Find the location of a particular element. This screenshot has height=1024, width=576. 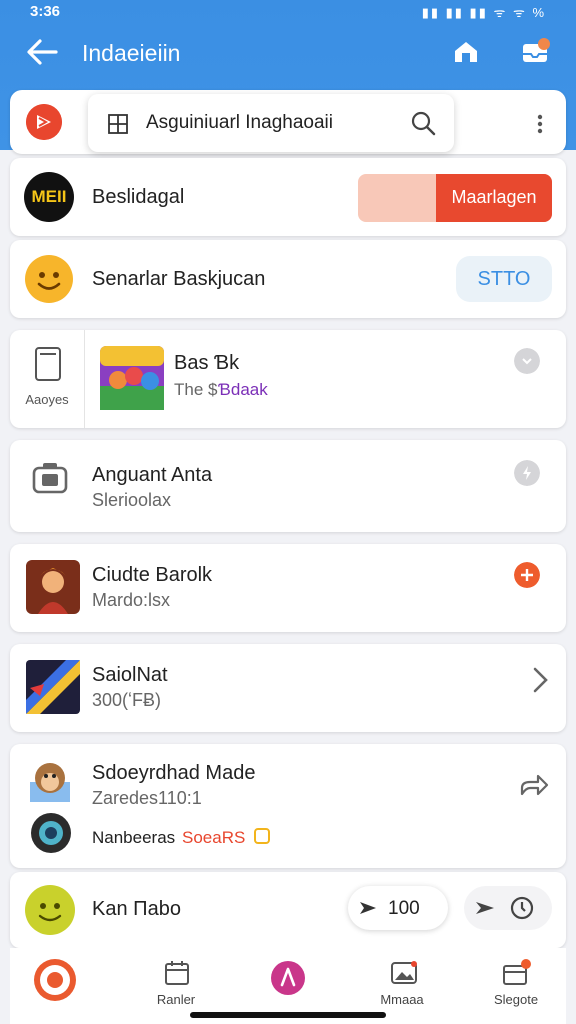

item-title: Ciudte Barolk is located at coordinates (152, 575).